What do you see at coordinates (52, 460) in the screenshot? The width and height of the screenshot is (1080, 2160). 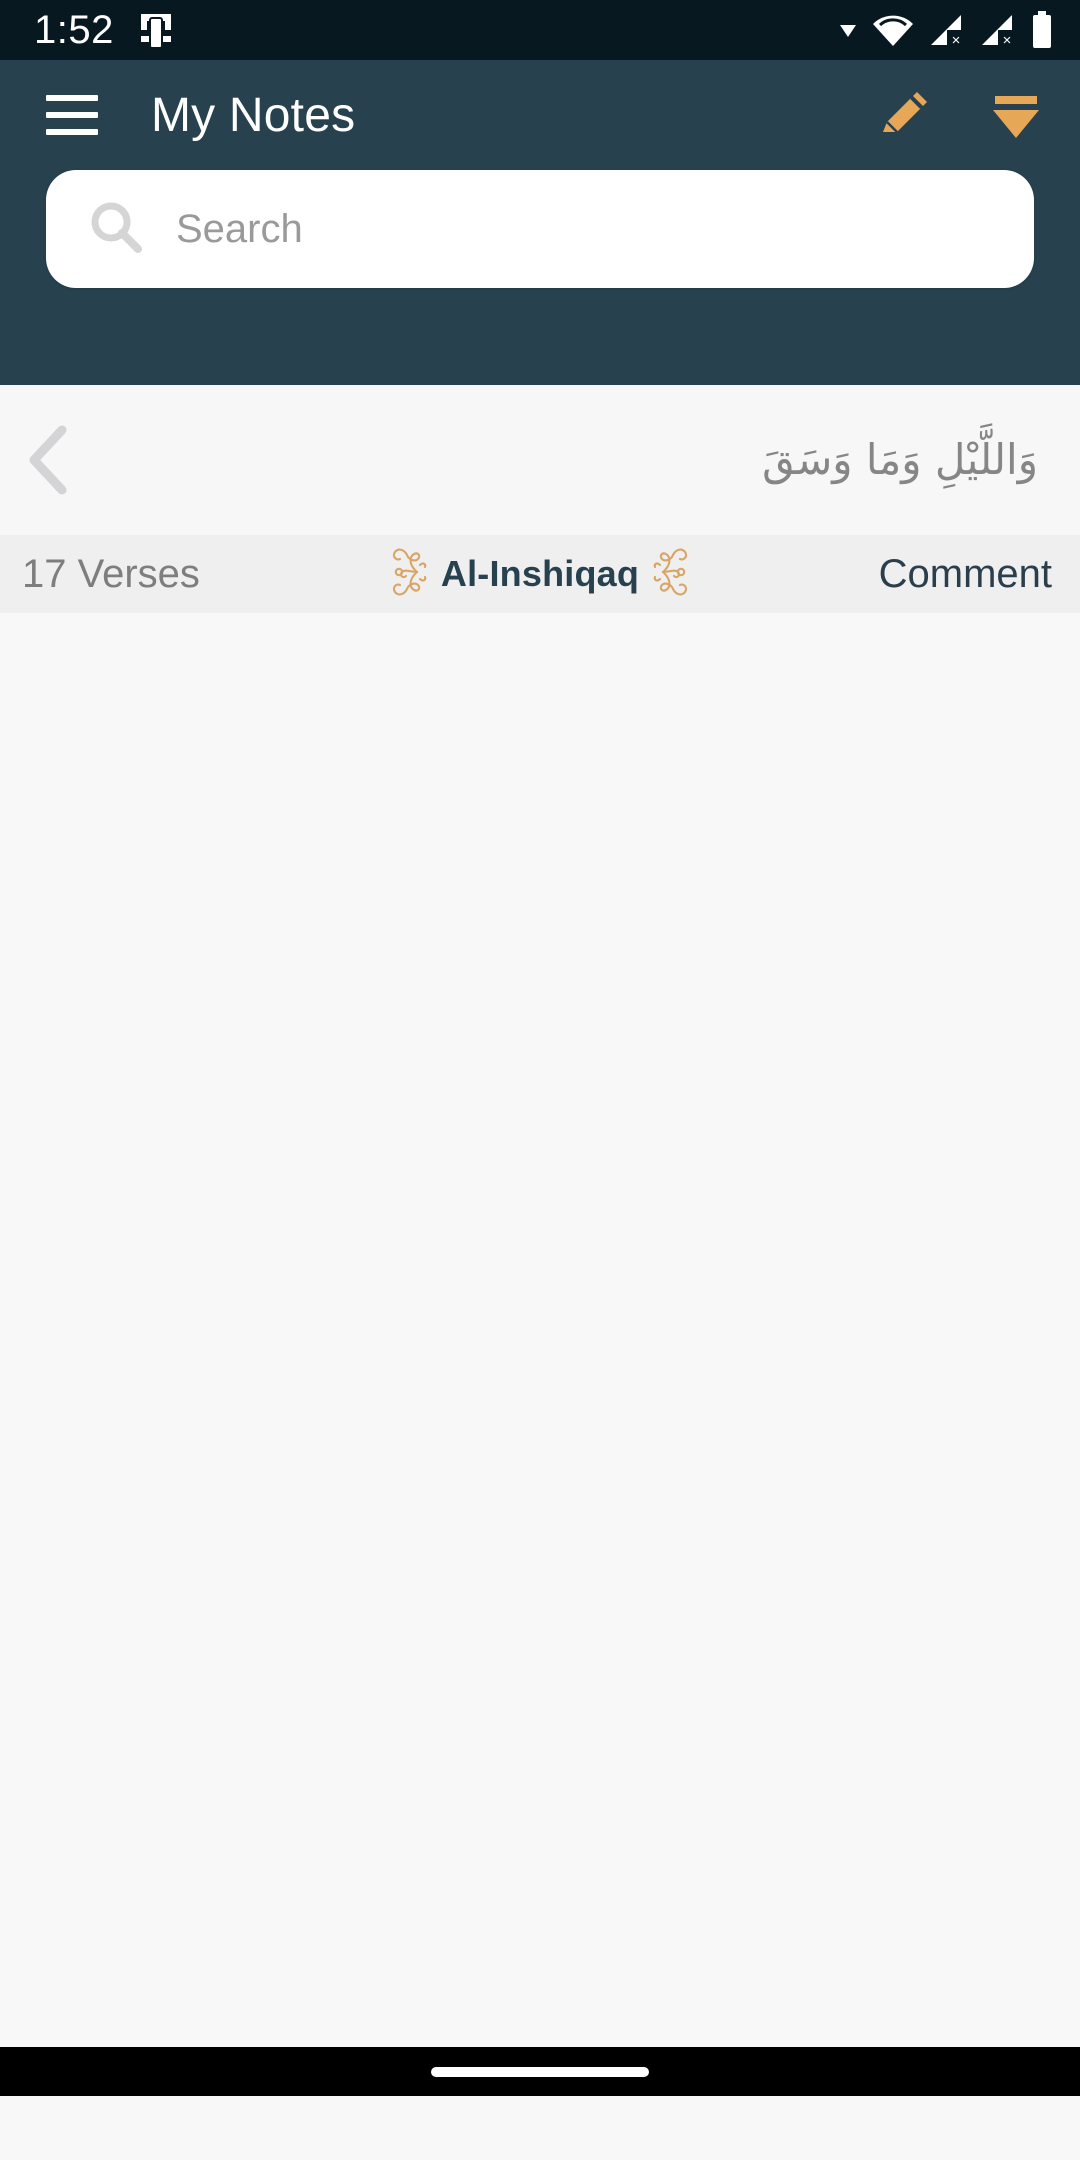 I see `chevron-left-icon` at bounding box center [52, 460].